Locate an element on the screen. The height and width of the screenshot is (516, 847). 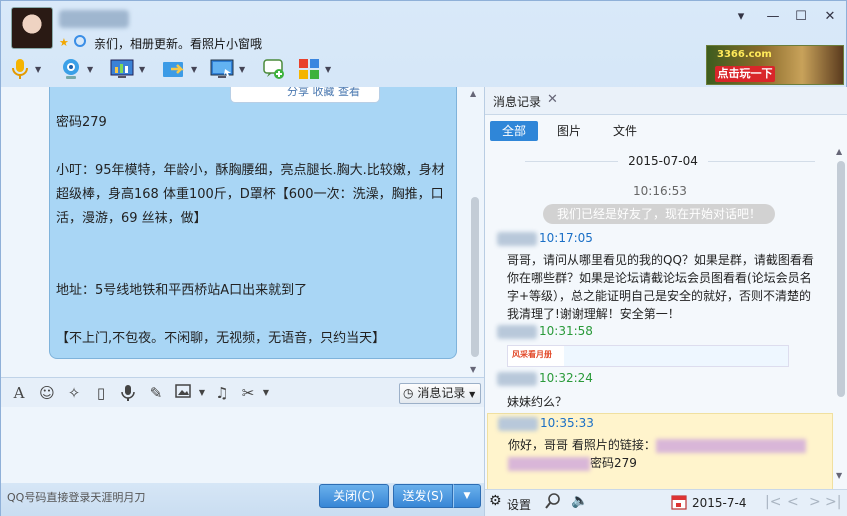
image-logo: 风采看月册 is located at coordinates (532, 354).